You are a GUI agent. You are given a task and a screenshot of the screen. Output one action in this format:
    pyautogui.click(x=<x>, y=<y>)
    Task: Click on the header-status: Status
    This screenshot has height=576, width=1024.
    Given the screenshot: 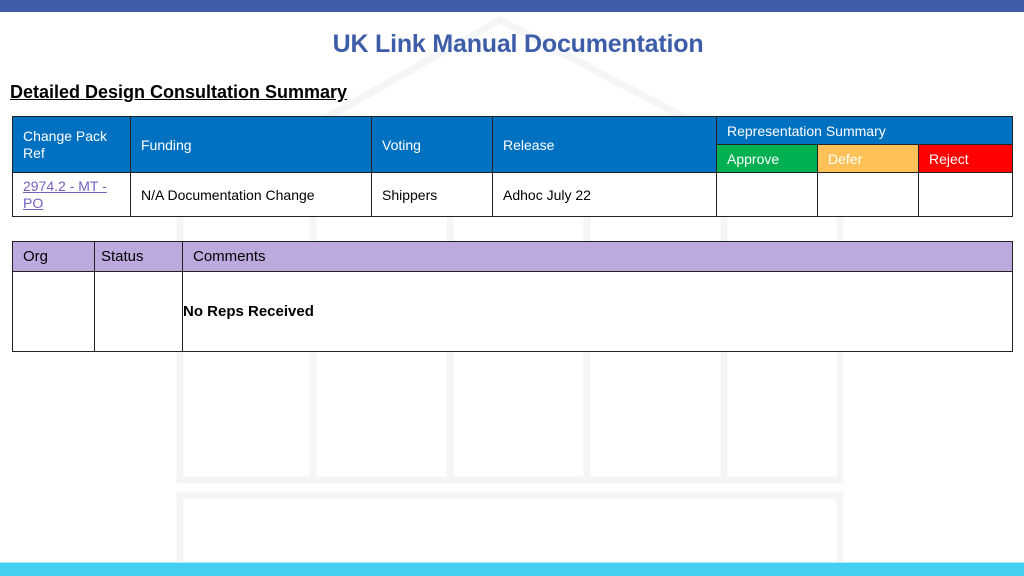 What is the action you would take?
    pyautogui.click(x=138, y=256)
    